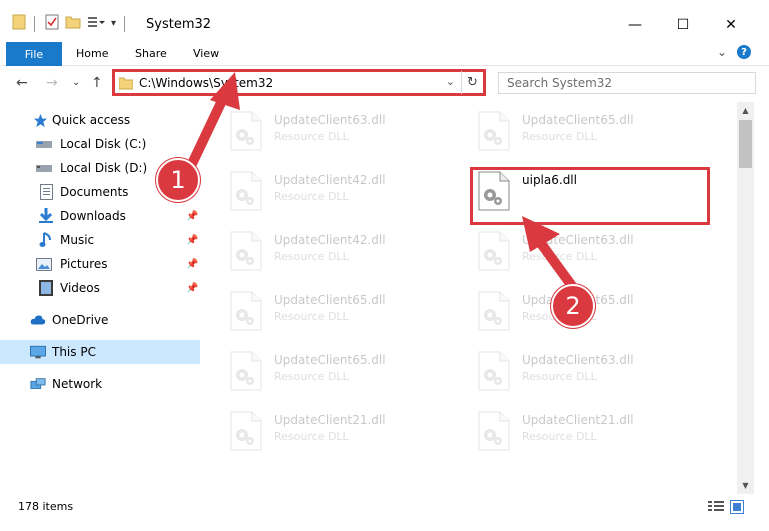  I want to click on quick-access-toolbar: ▾, so click(70, 23).